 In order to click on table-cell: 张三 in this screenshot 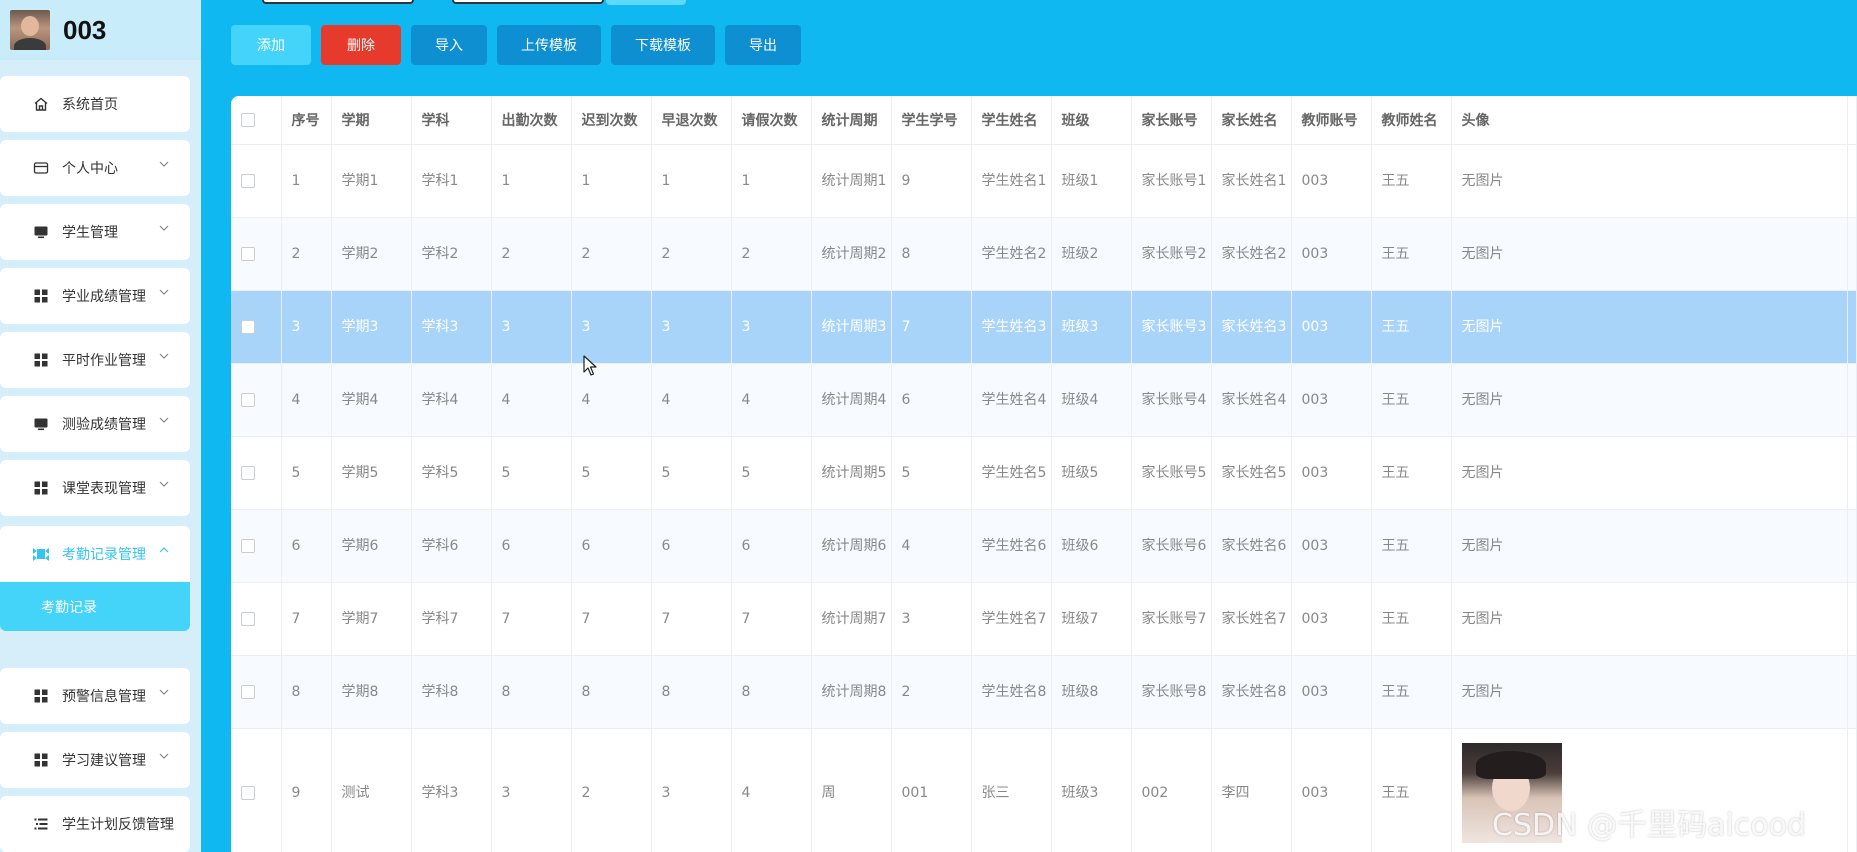, I will do `click(1011, 790)`.